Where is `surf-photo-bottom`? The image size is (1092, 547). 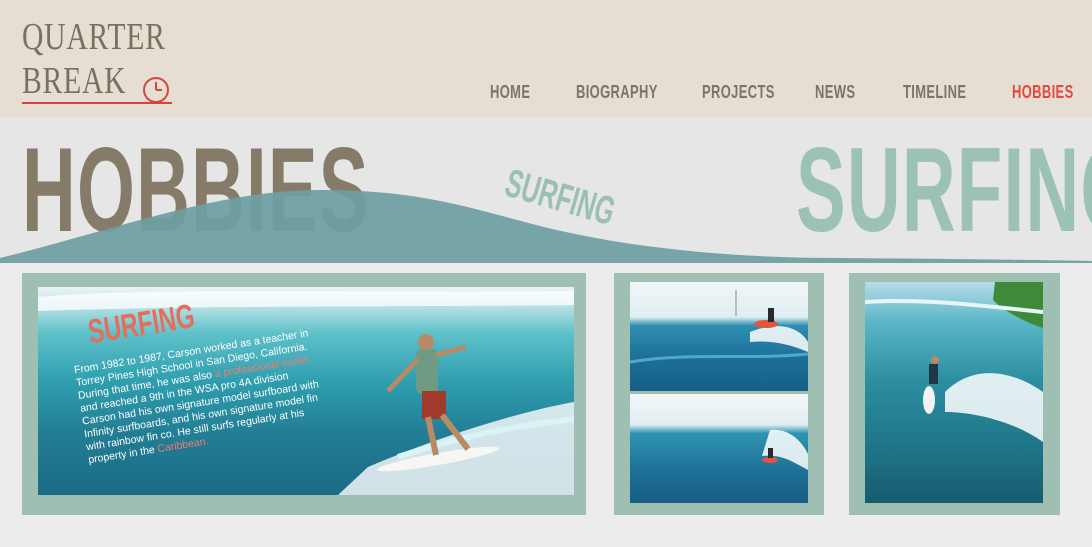 surf-photo-bottom is located at coordinates (719, 448).